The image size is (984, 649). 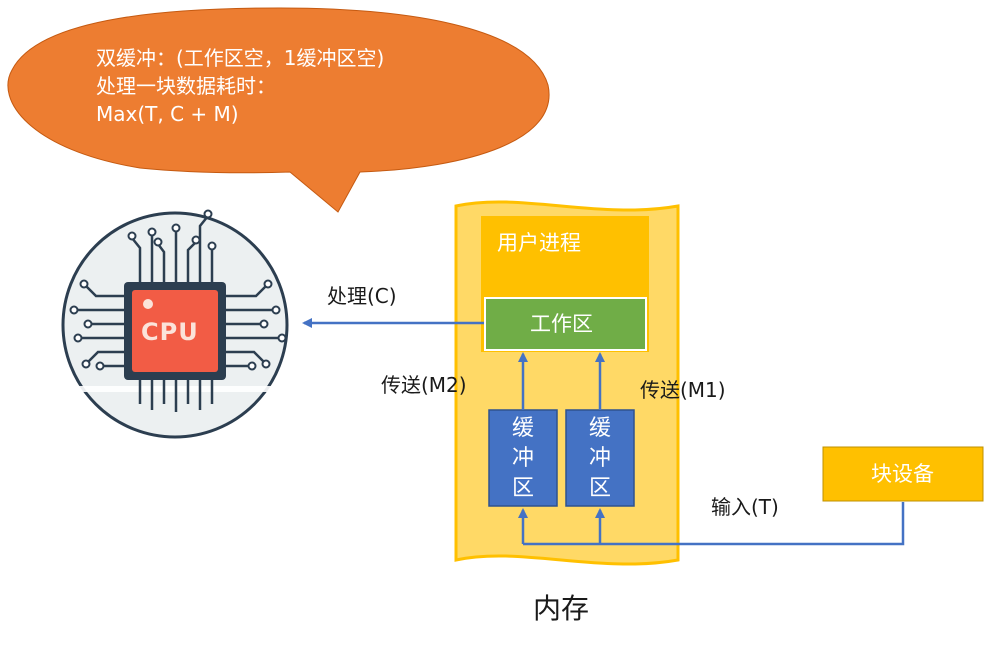 I want to click on block-device-label: 块设备, so click(x=902, y=474).